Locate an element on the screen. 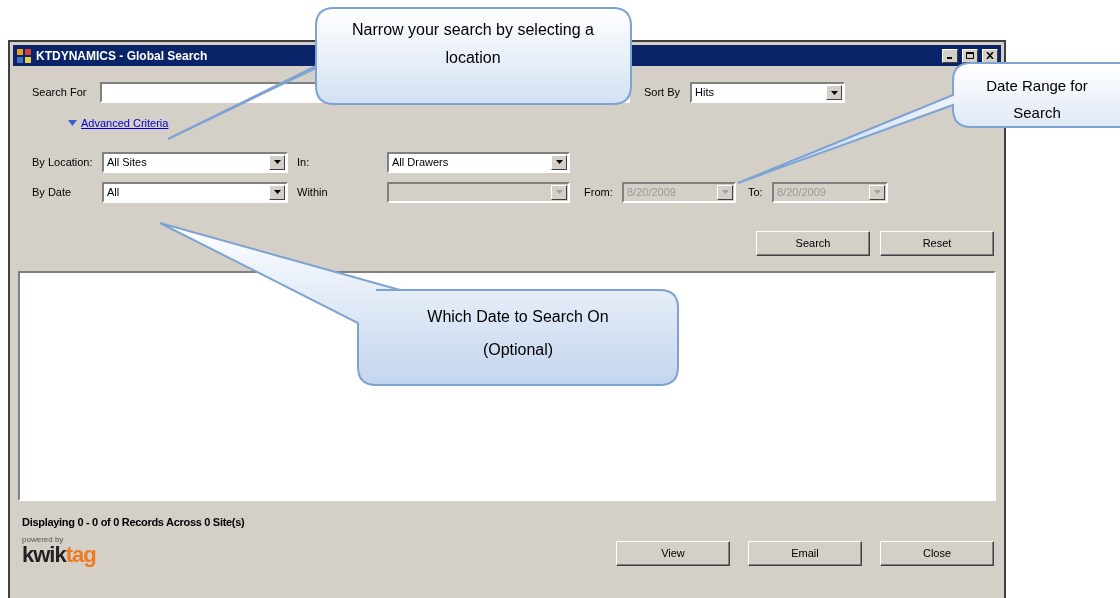  maximize-button is located at coordinates (970, 55).